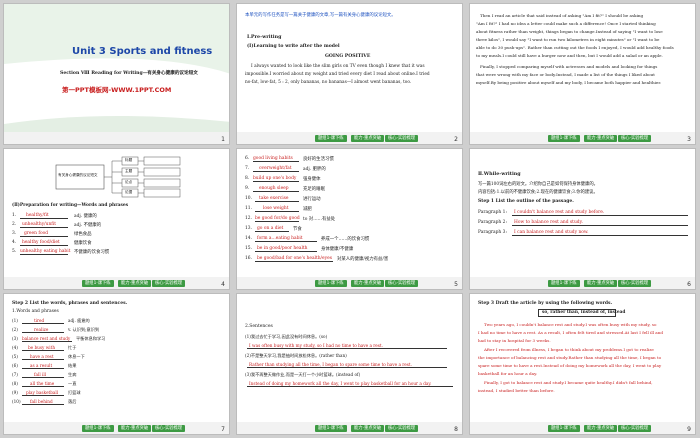 This screenshot has width=700, height=438. What do you see at coordinates (516, 390) in the screenshot?
I see `paragraph-line: instead, I studied better than before.` at bounding box center [516, 390].